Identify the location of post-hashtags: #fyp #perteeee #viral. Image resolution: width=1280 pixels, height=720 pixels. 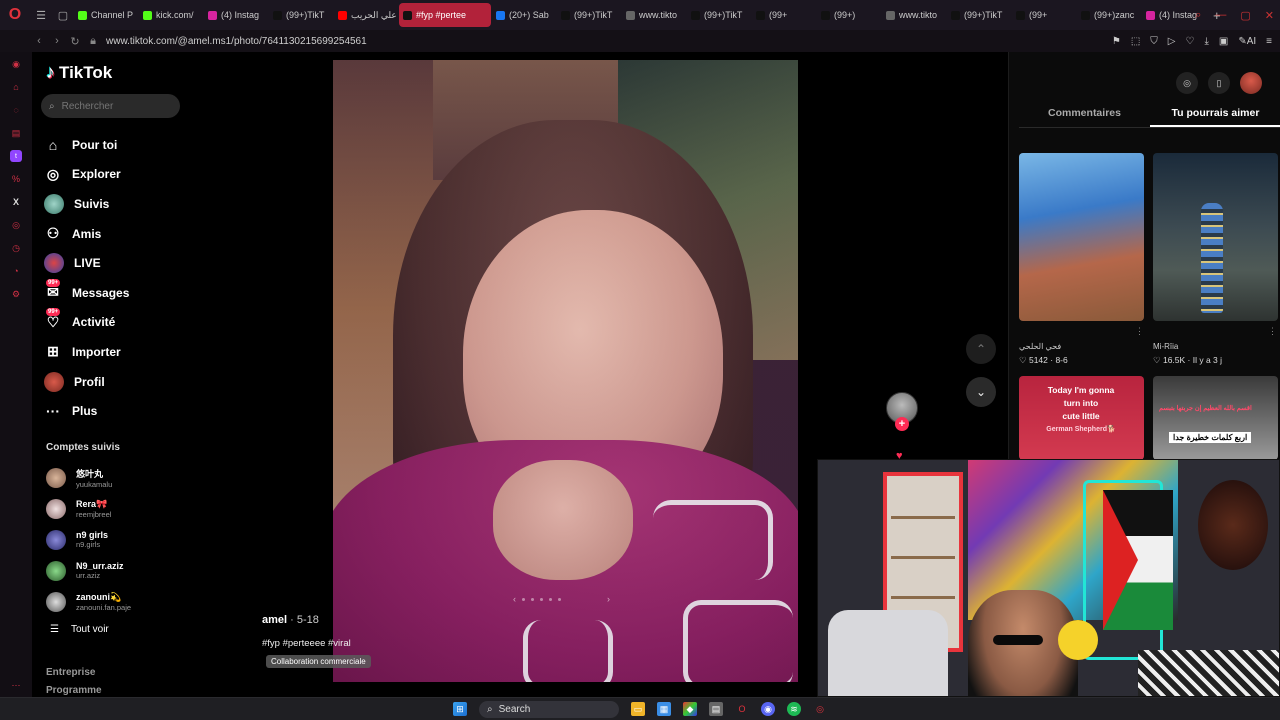
(337, 643).